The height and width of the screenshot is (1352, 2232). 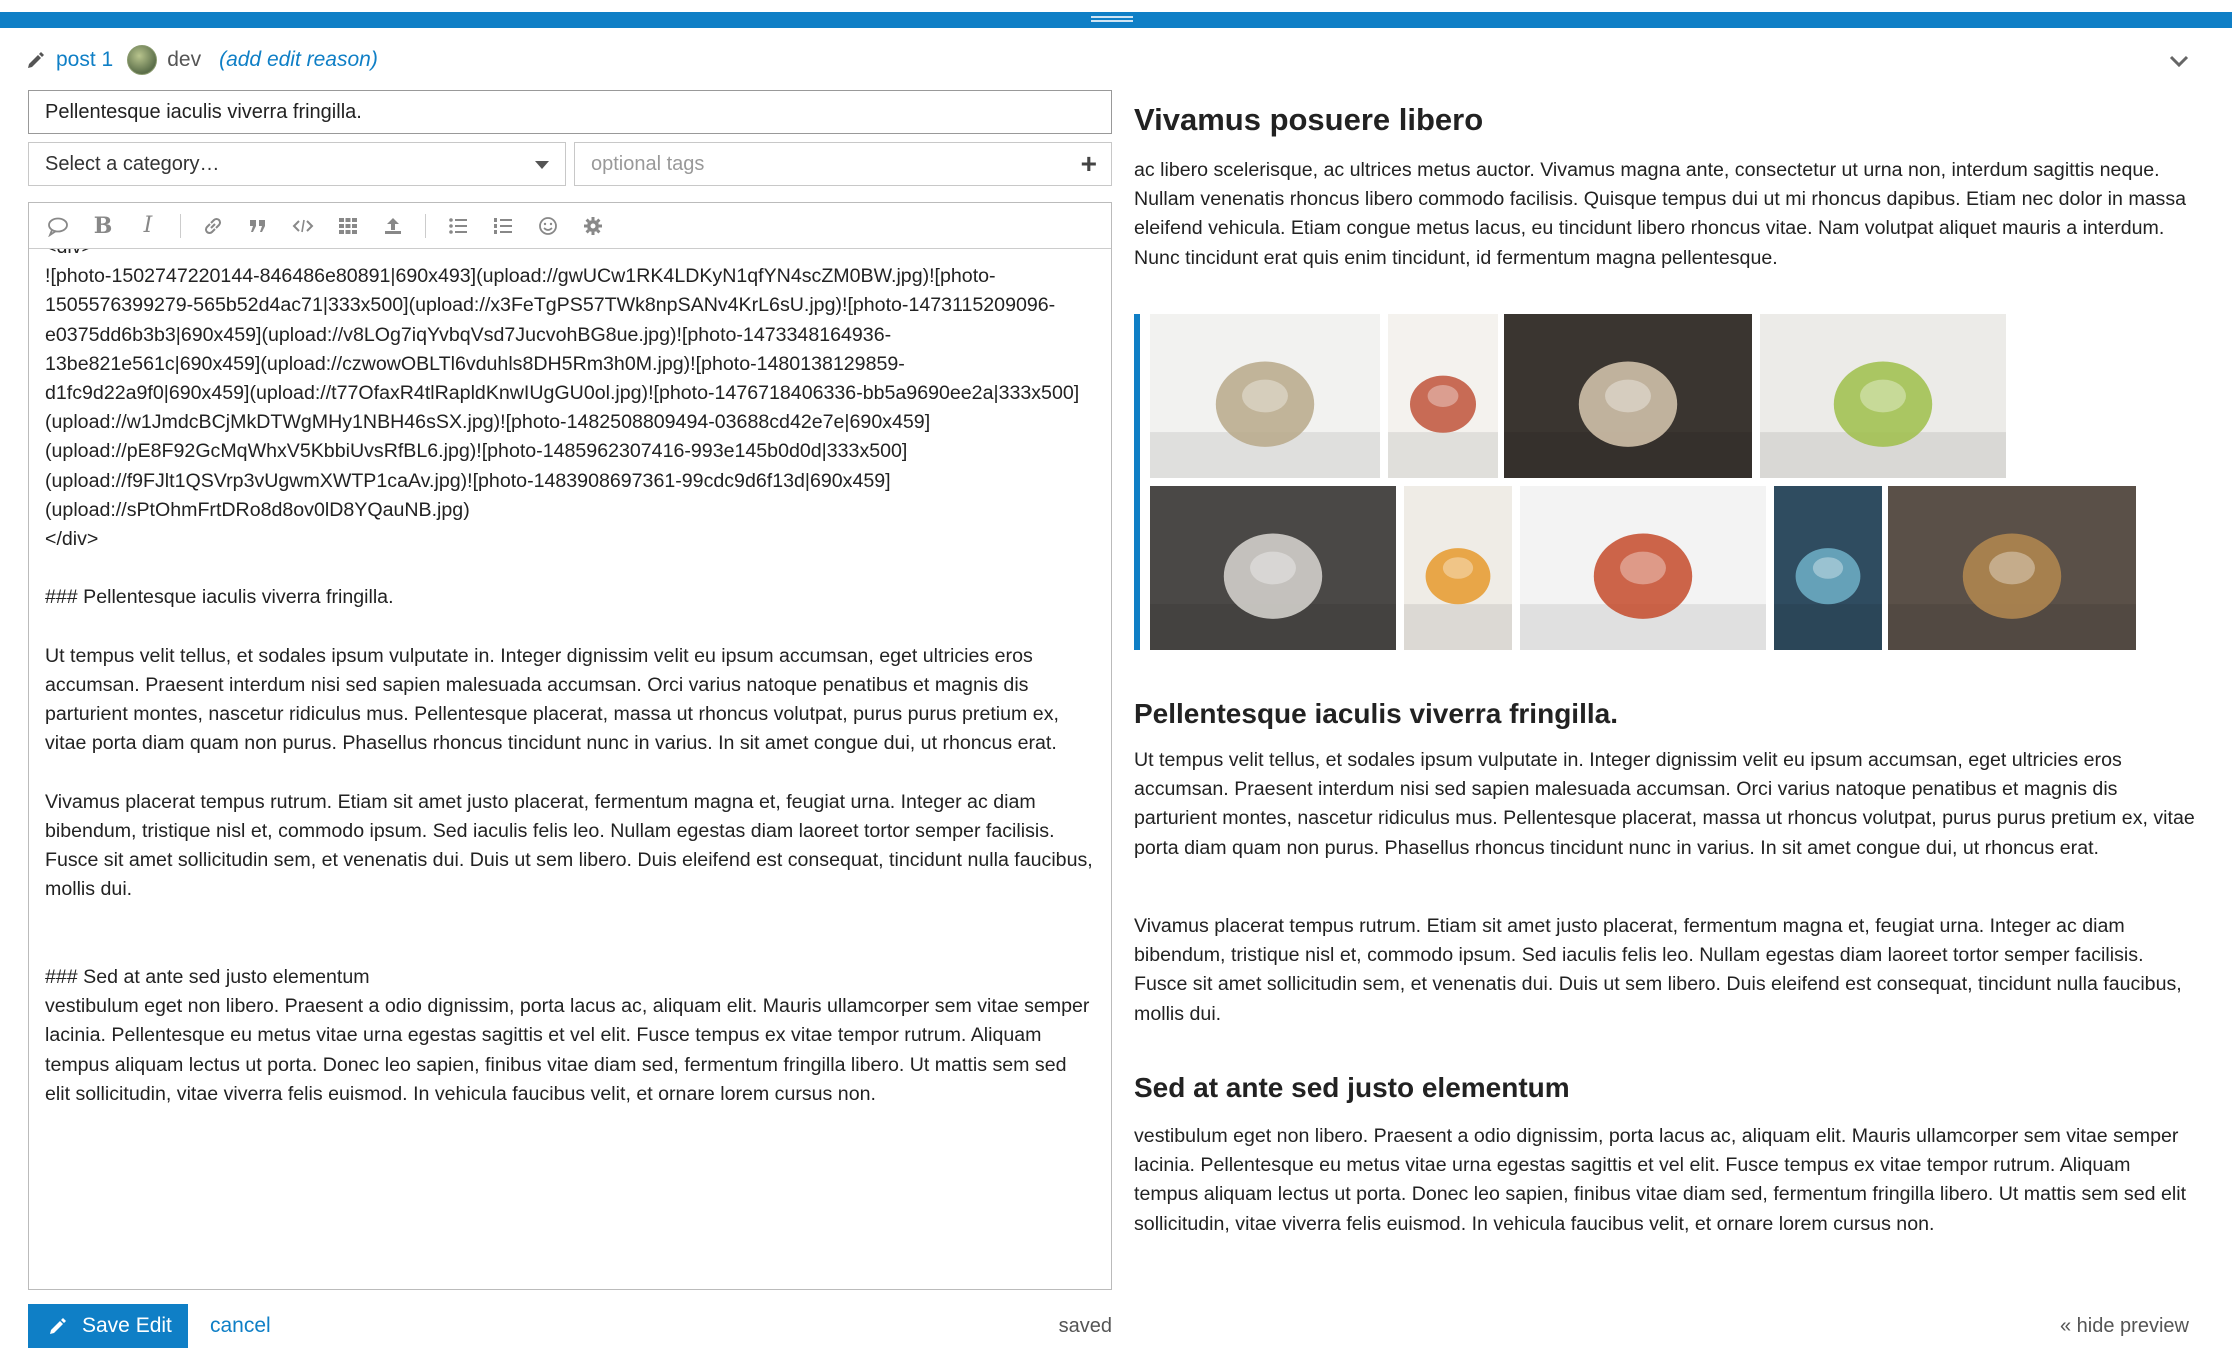 I want to click on save-edit-button: Save Edit, so click(x=108, y=1326).